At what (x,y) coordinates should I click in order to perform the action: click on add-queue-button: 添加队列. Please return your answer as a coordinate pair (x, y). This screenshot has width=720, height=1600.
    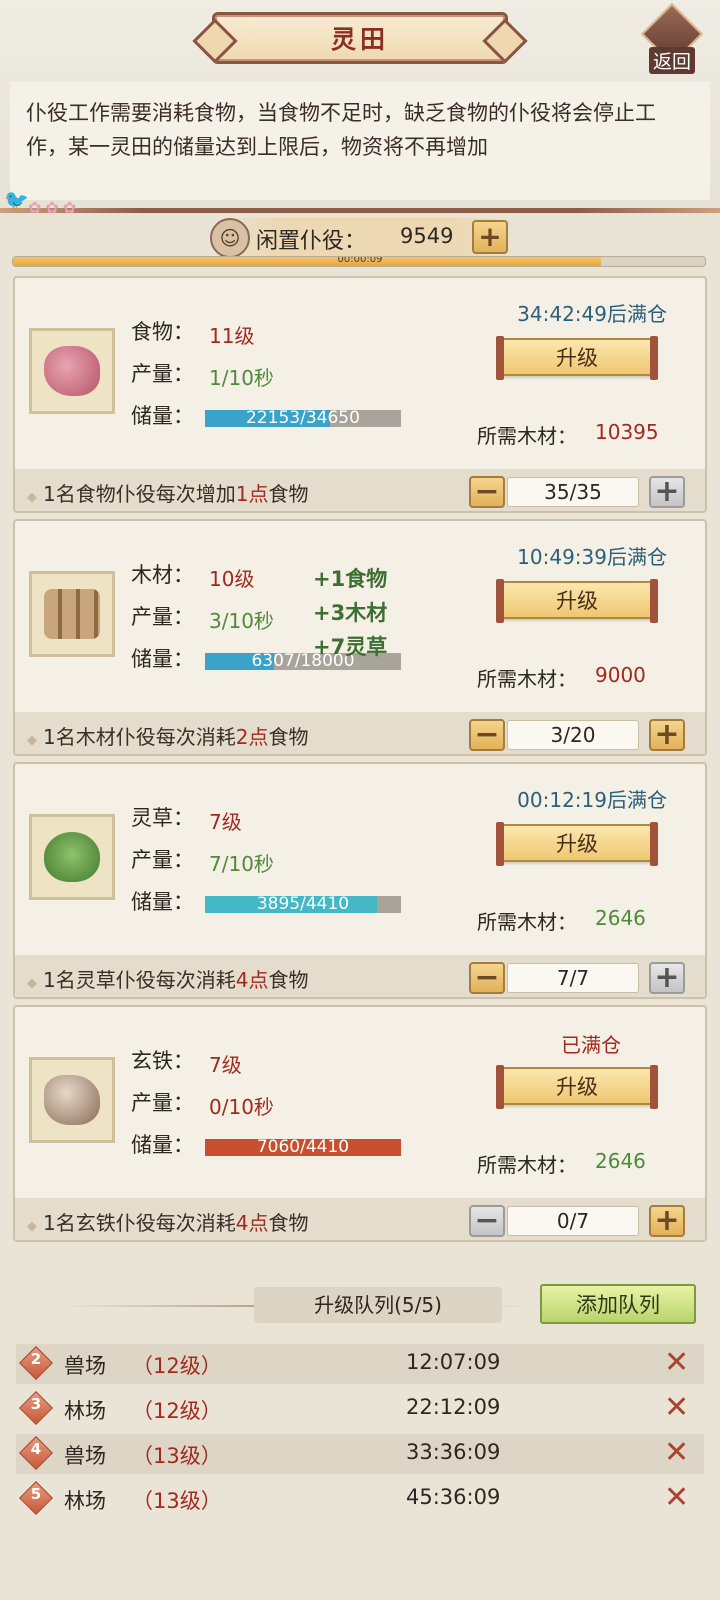
    Looking at the image, I should click on (618, 1304).